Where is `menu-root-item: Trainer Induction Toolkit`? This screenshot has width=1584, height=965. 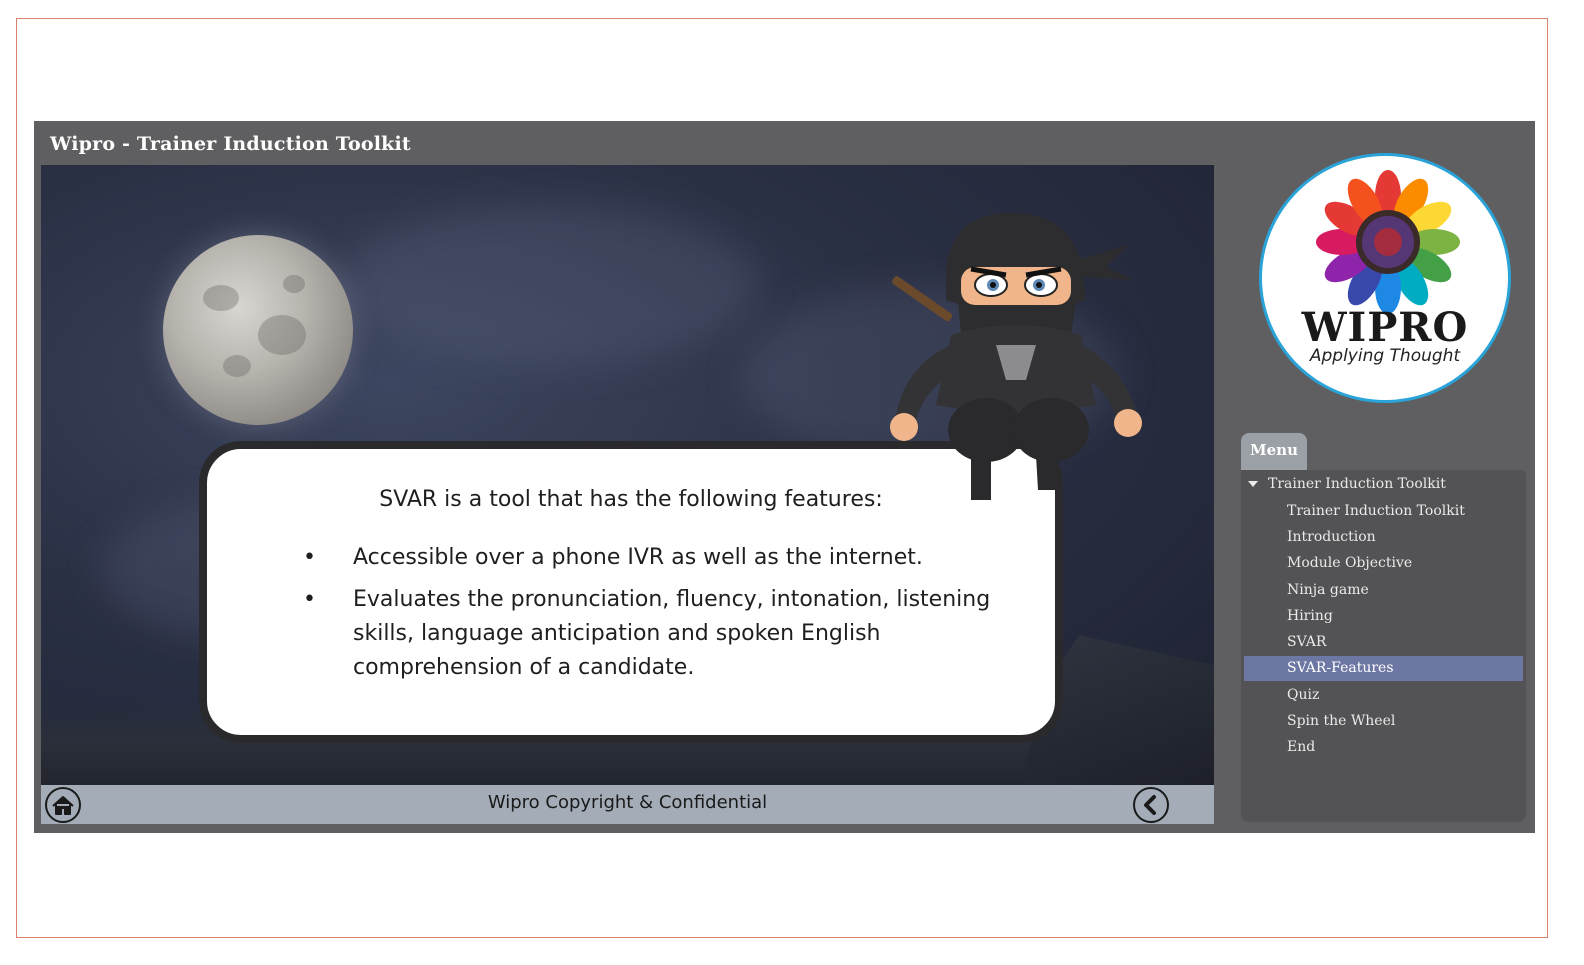
menu-root-item: Trainer Induction Toolkit is located at coordinates (1347, 484).